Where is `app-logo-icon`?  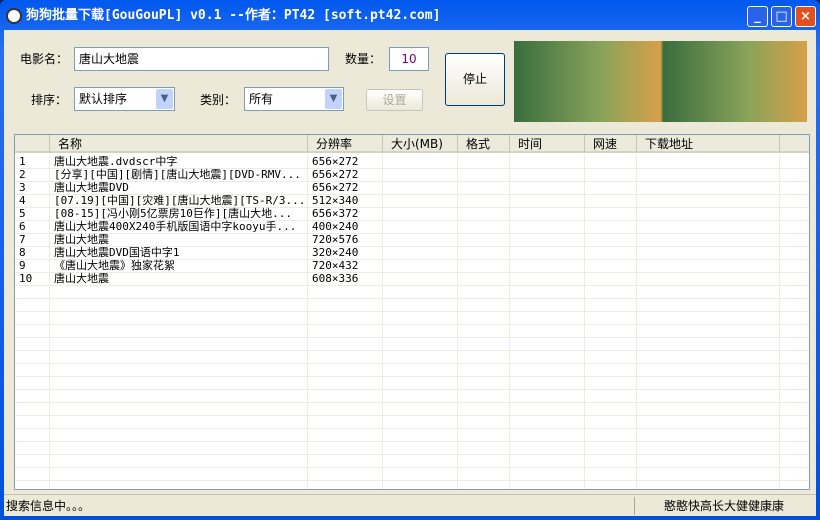 app-logo-icon is located at coordinates (14, 16).